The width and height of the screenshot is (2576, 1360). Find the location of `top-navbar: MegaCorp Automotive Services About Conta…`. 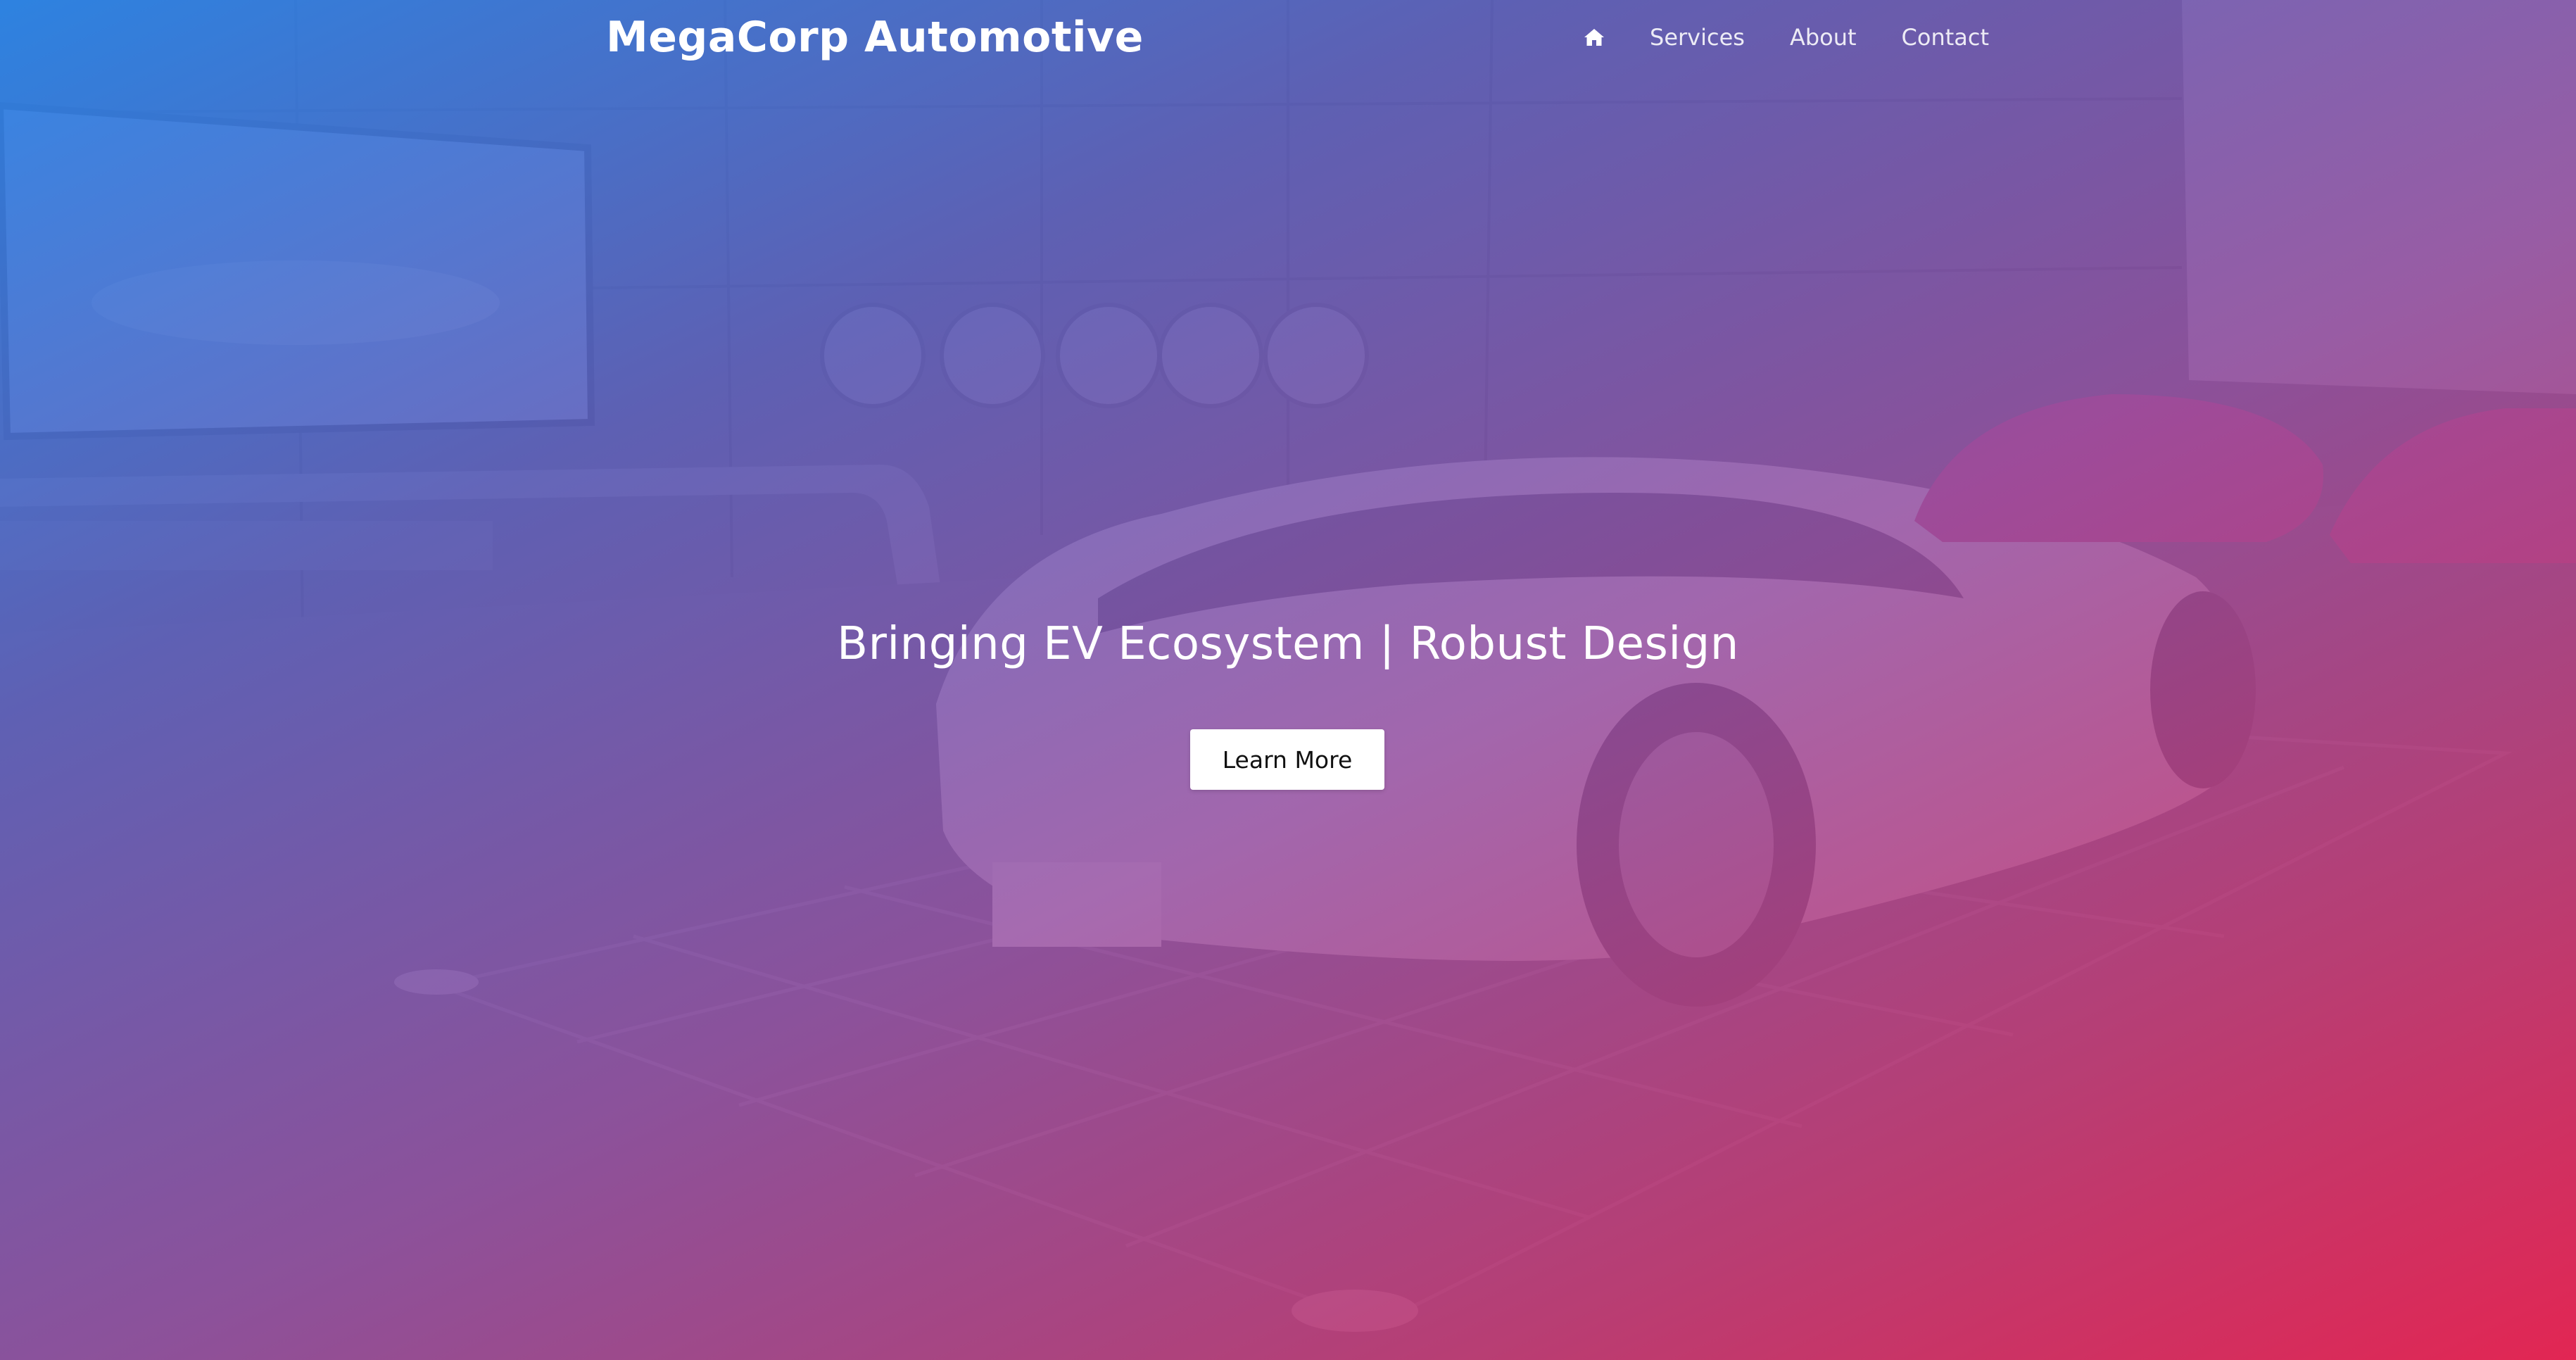

top-navbar: MegaCorp Automotive Services About Conta… is located at coordinates (1288, 40).